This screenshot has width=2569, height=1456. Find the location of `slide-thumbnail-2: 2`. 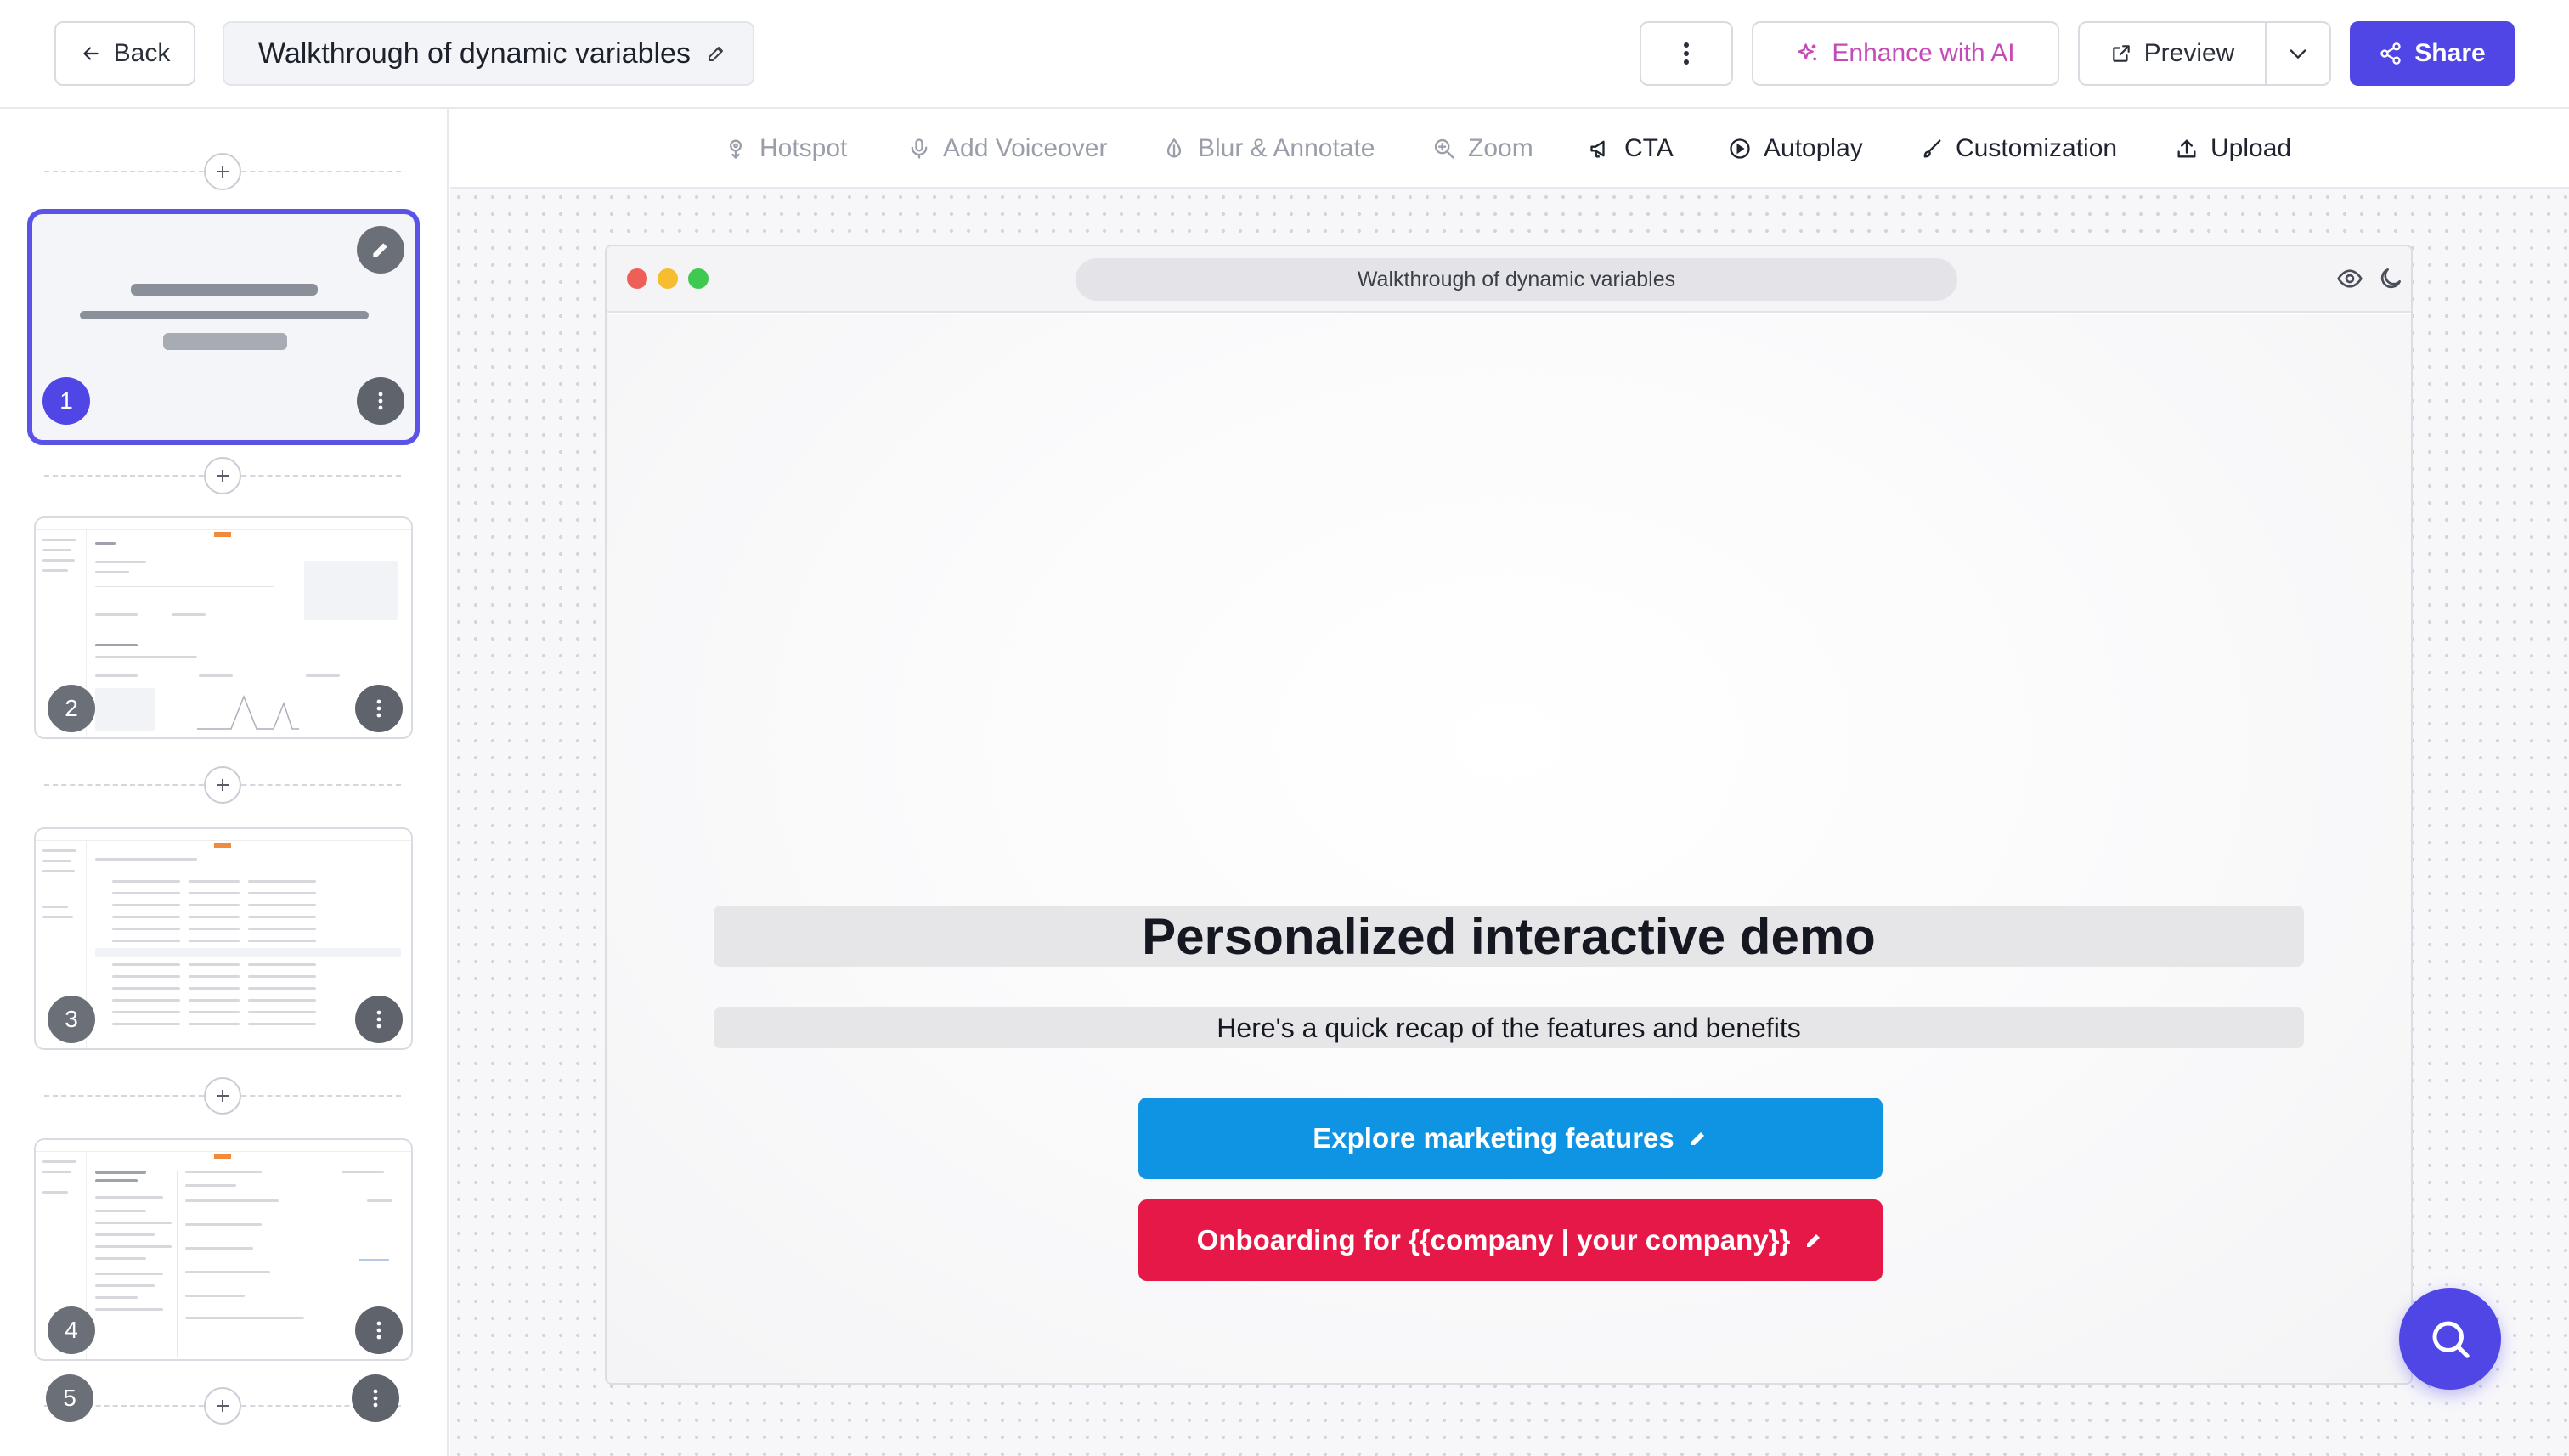

slide-thumbnail-2: 2 is located at coordinates (223, 628).